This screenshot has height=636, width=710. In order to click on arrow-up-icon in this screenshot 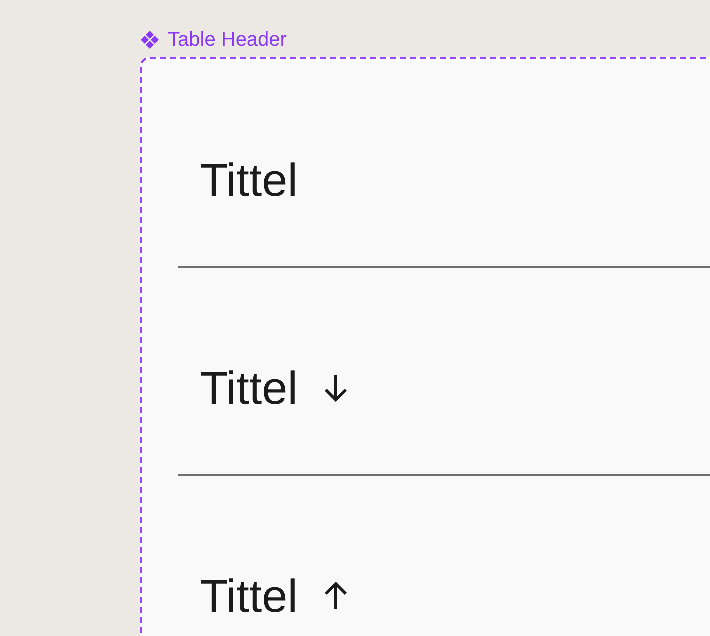, I will do `click(336, 596)`.